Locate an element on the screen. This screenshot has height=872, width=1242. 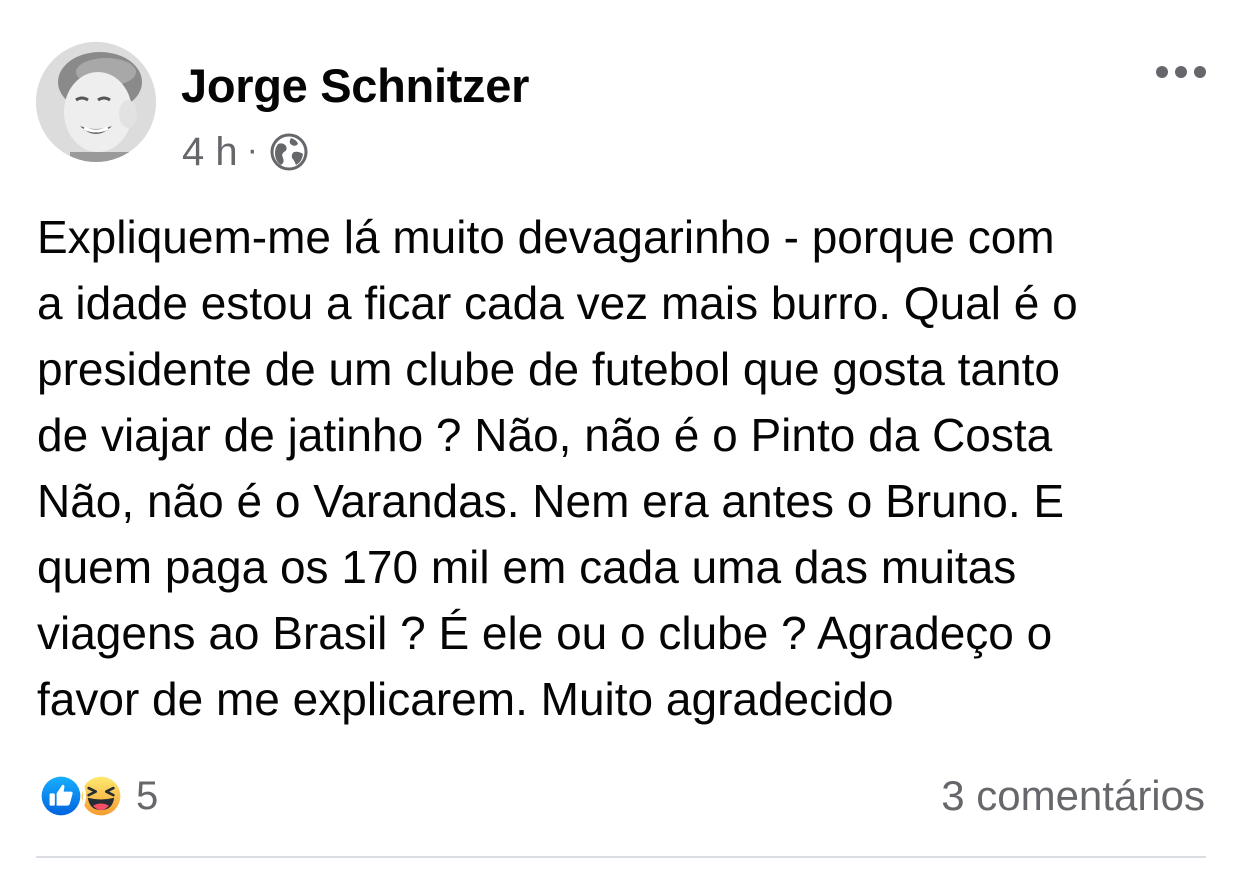
reaction-icons is located at coordinates (81, 796).